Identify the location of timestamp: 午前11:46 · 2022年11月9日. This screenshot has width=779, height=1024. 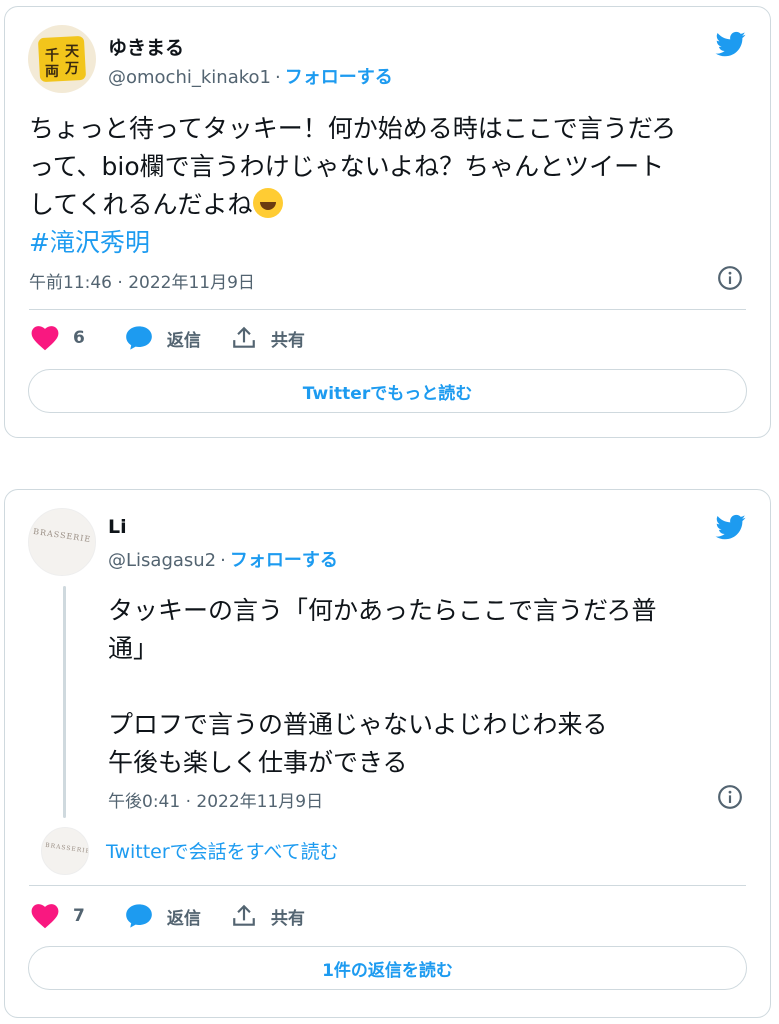
(142, 280).